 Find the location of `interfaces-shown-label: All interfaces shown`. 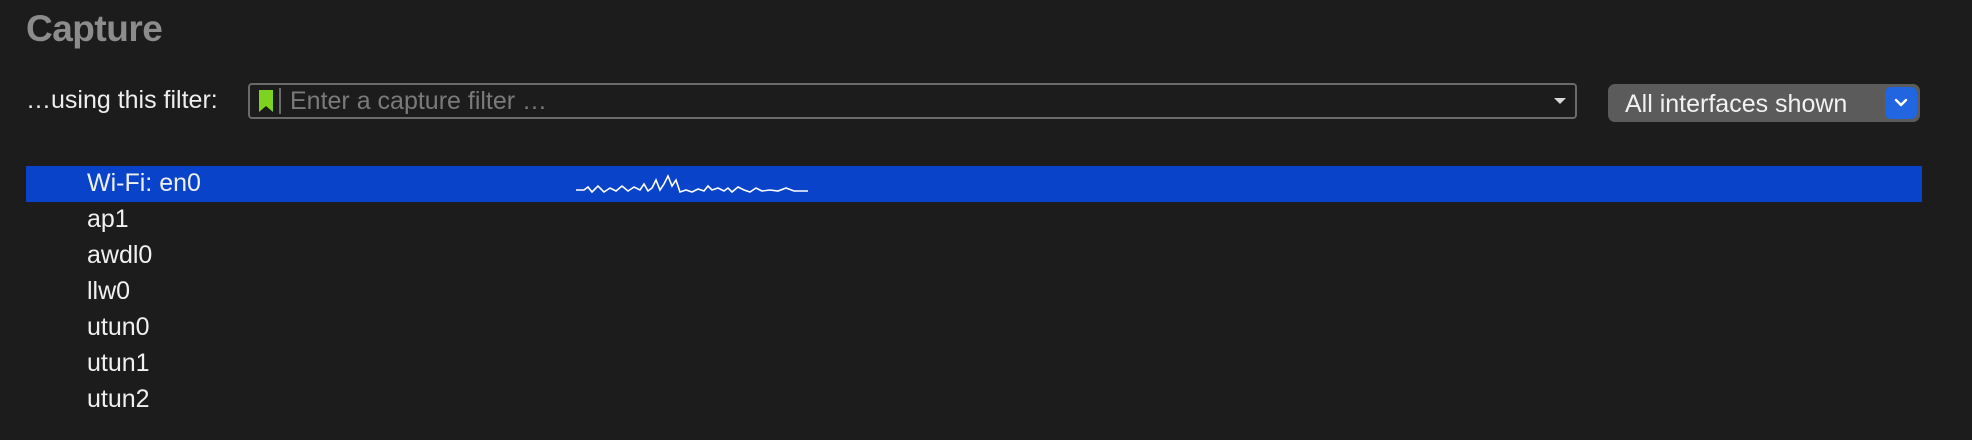

interfaces-shown-label: All interfaces shown is located at coordinates (1736, 104).